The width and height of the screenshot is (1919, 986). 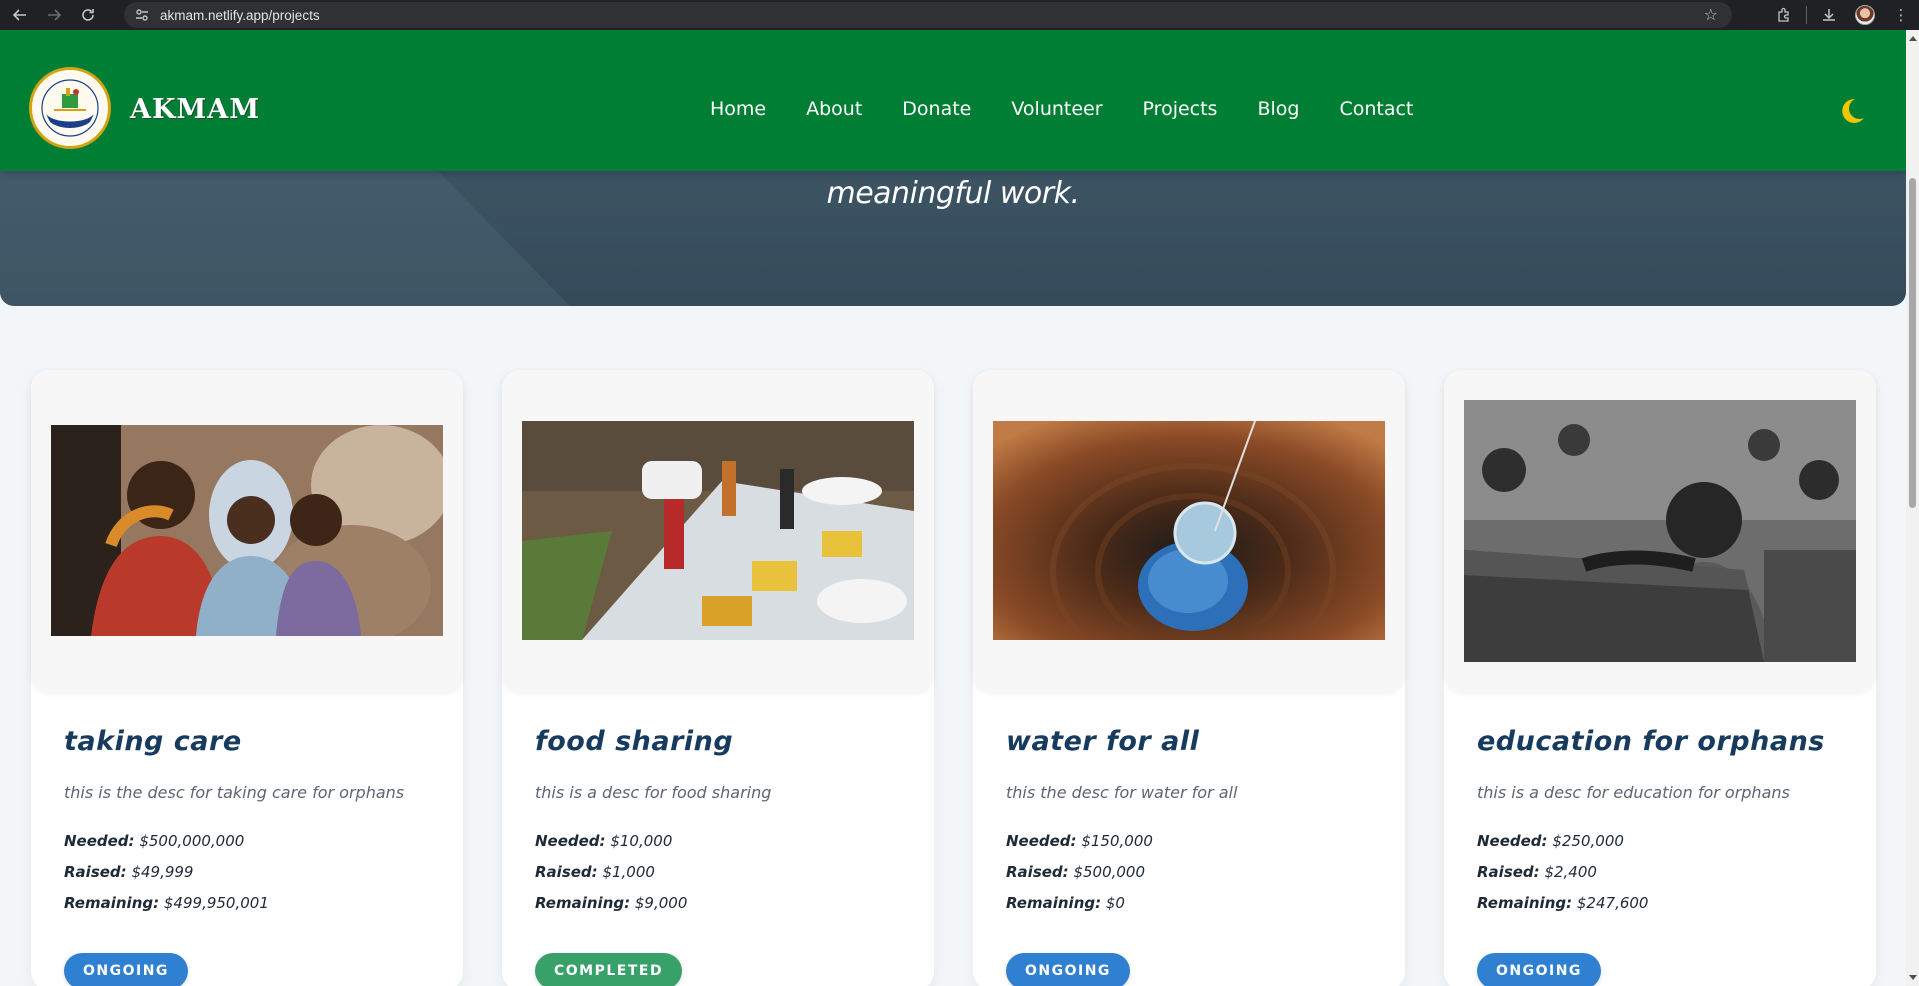 I want to click on needed-value: $10,000, so click(x=641, y=841).